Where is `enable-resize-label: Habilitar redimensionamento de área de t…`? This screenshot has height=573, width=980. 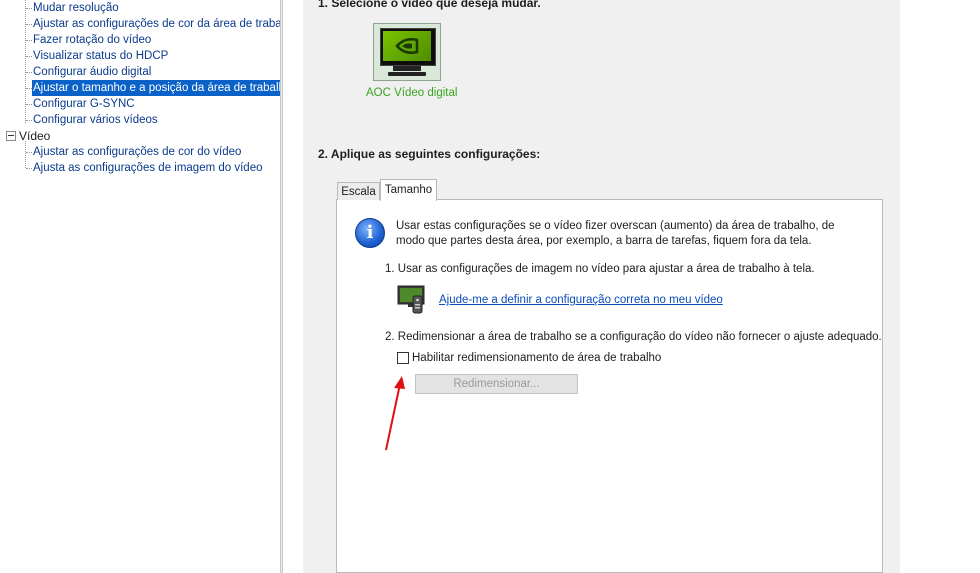
enable-resize-label: Habilitar redimensionamento de área de t… is located at coordinates (536, 358).